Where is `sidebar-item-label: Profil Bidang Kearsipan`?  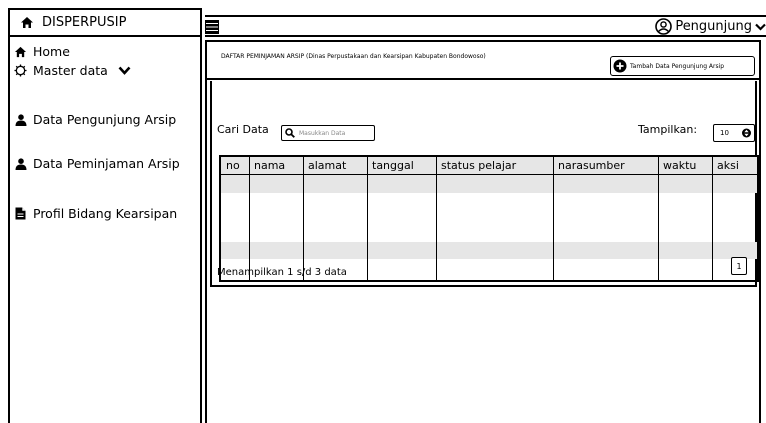 sidebar-item-label: Profil Bidang Kearsipan is located at coordinates (105, 213).